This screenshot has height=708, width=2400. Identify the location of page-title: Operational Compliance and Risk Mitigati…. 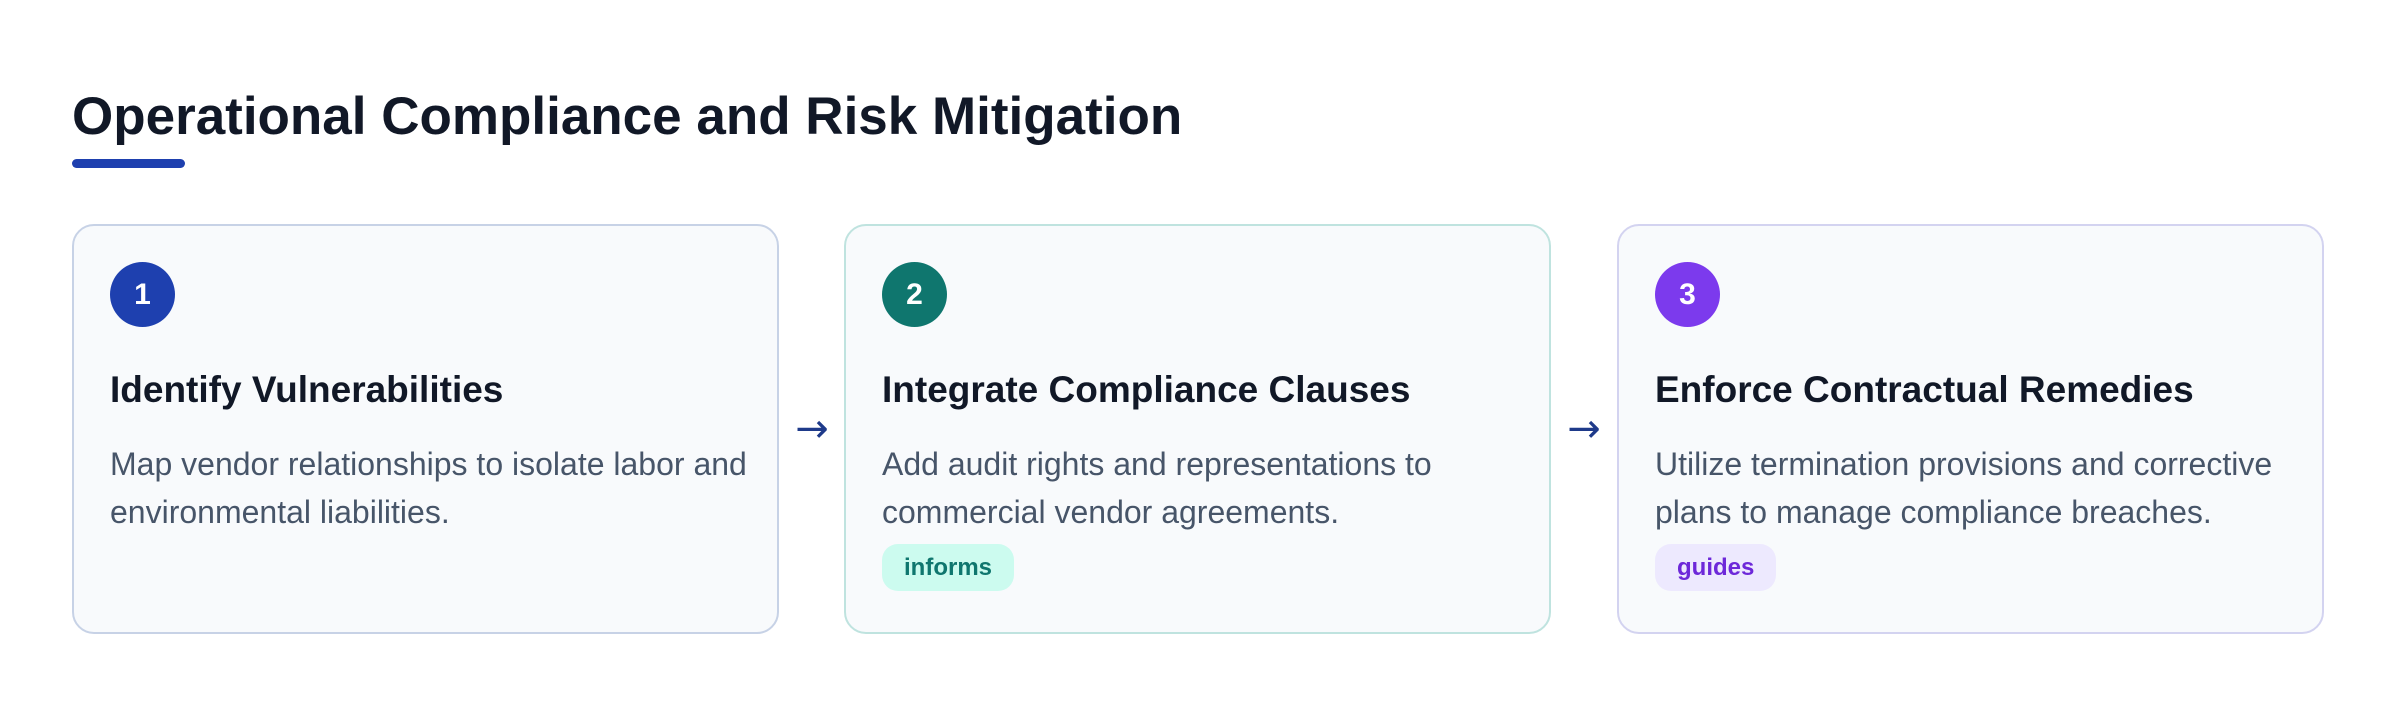
(627, 116).